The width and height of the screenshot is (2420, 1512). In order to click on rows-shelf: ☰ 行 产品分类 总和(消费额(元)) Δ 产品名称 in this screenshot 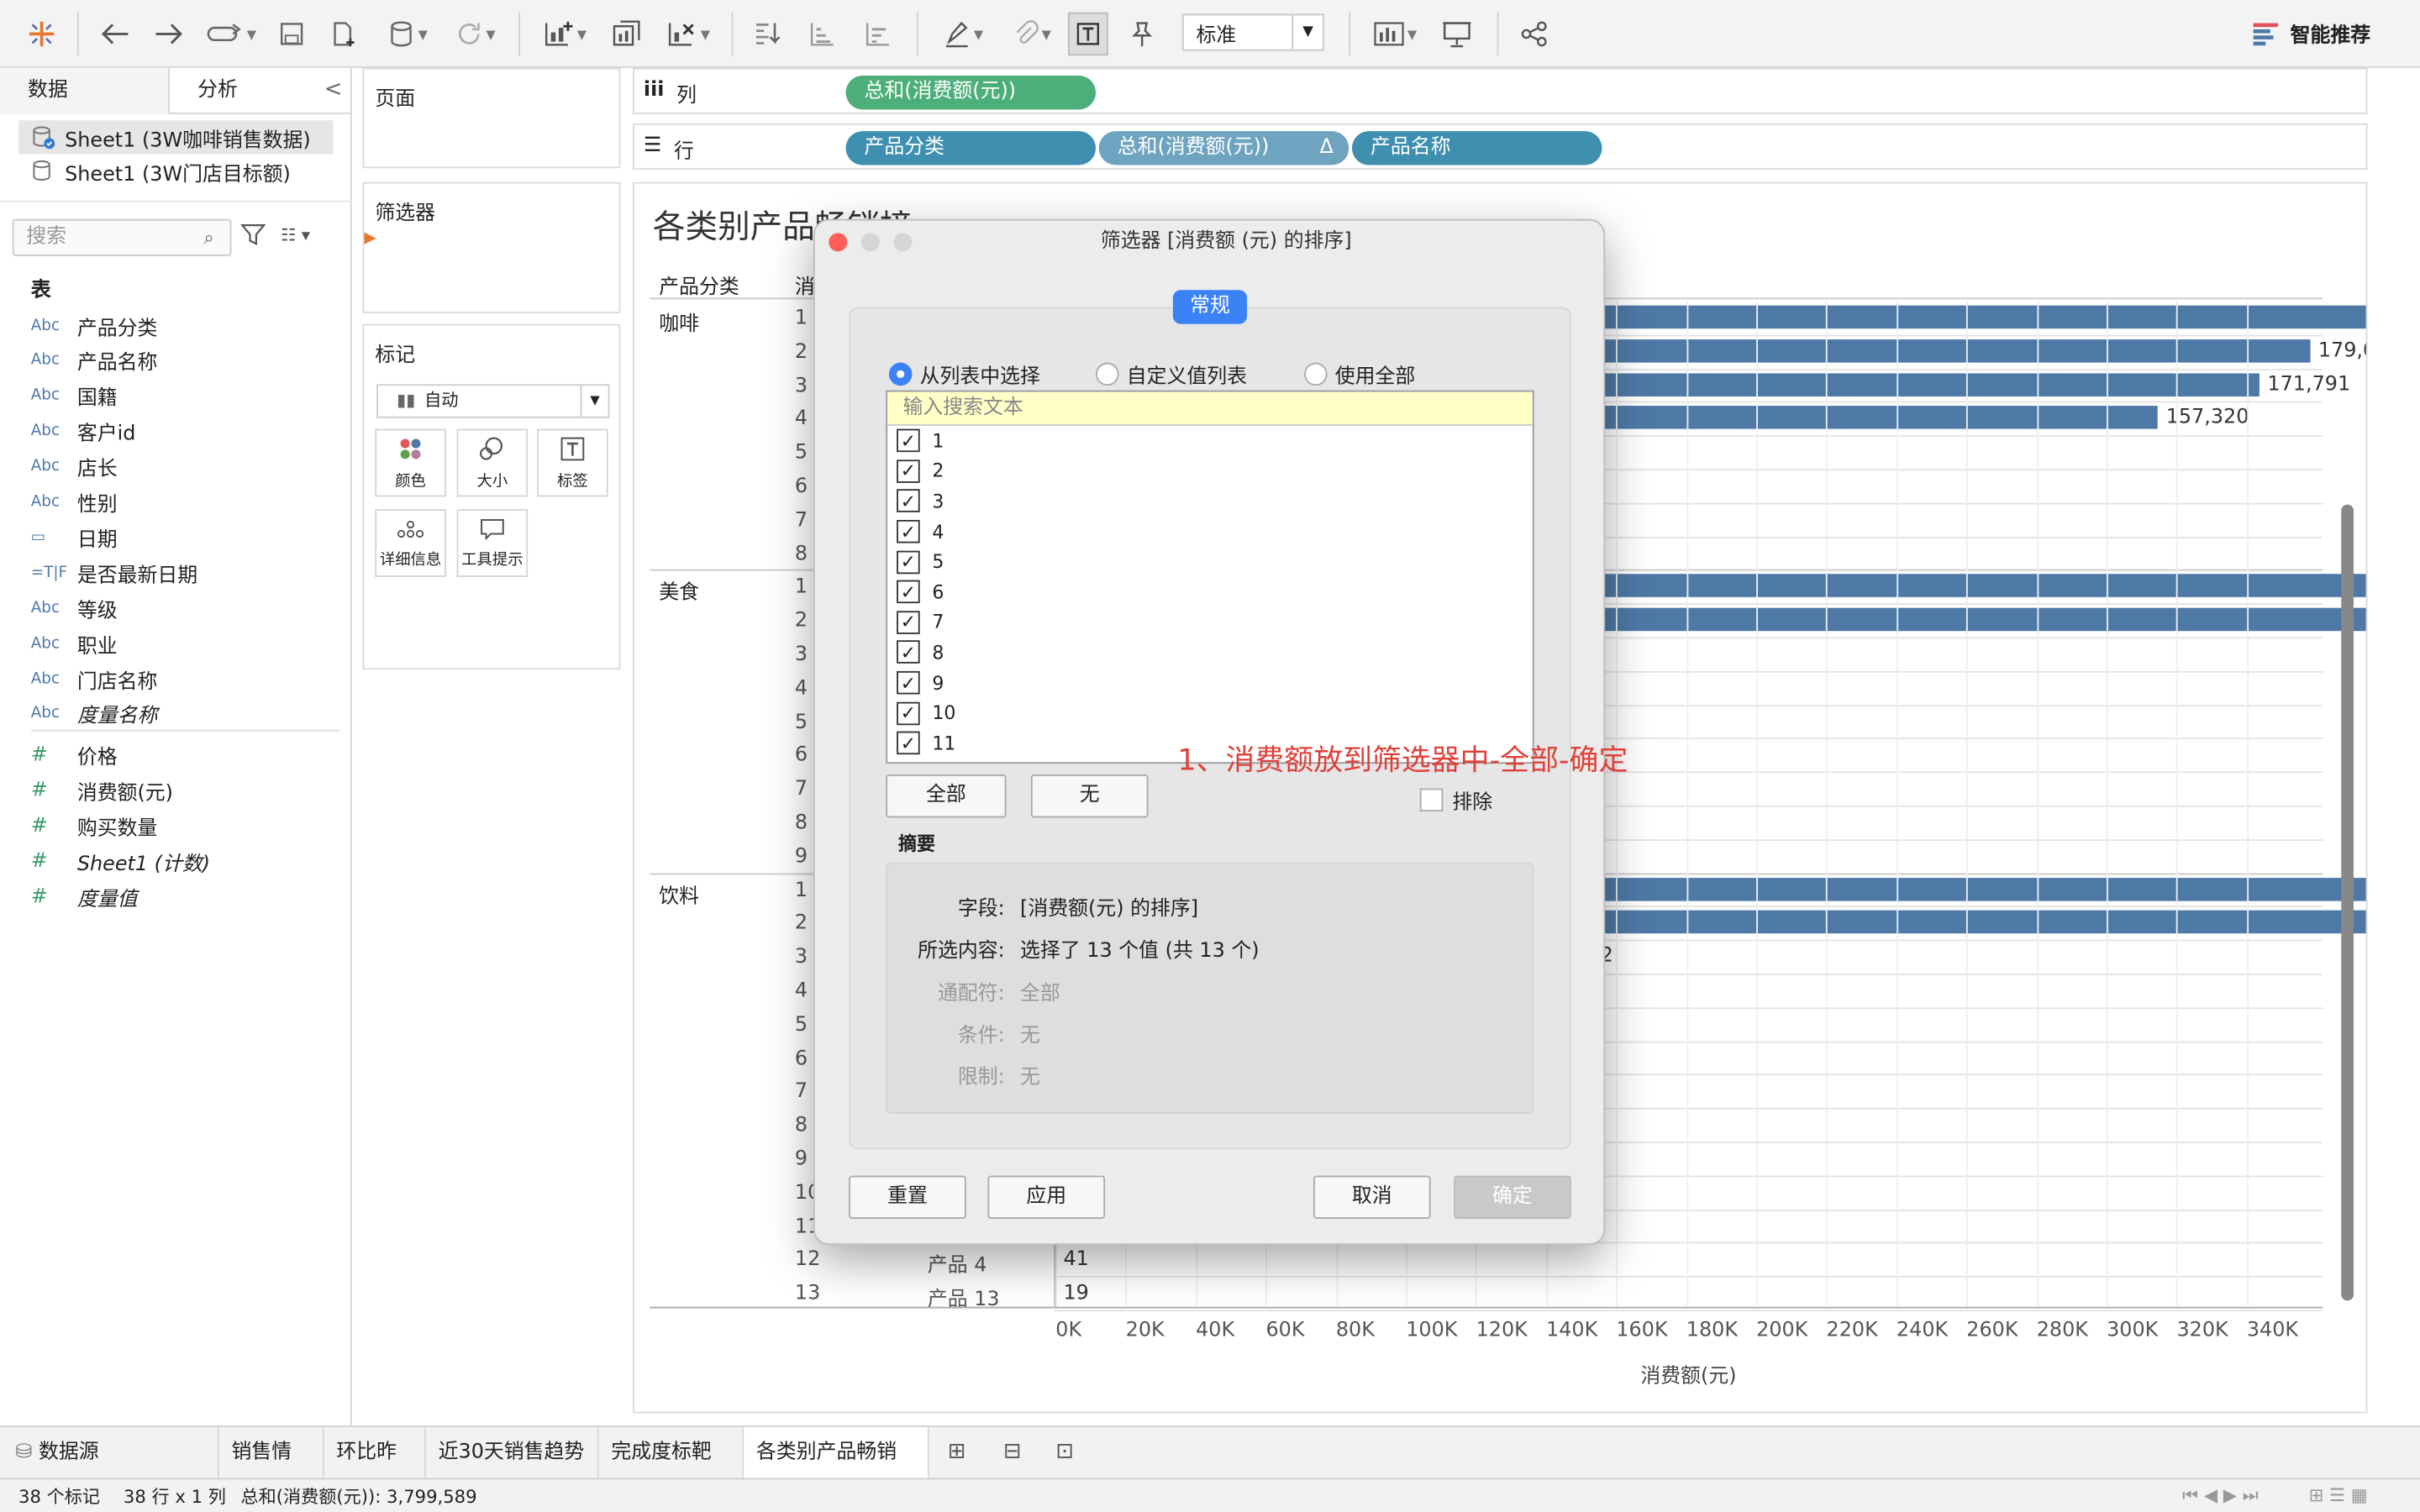, I will do `click(1500, 147)`.